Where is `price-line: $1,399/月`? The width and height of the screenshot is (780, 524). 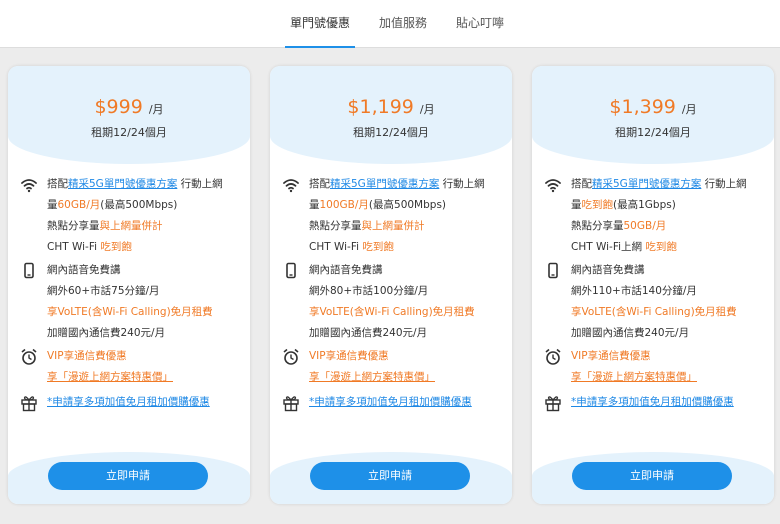
price-line: $1,399/月 is located at coordinates (653, 107).